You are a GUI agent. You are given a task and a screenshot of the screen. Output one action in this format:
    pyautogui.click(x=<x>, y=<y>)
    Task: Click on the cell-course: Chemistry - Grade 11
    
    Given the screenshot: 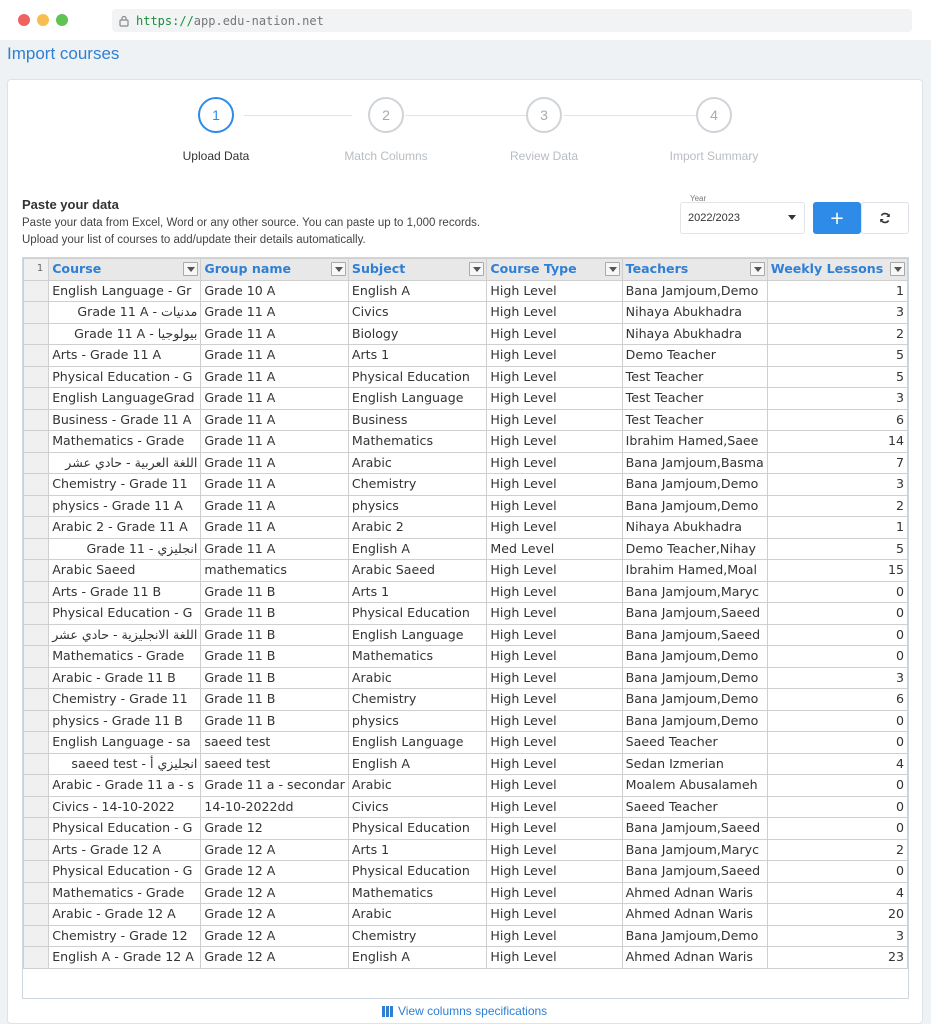 What is the action you would take?
    pyautogui.click(x=125, y=484)
    